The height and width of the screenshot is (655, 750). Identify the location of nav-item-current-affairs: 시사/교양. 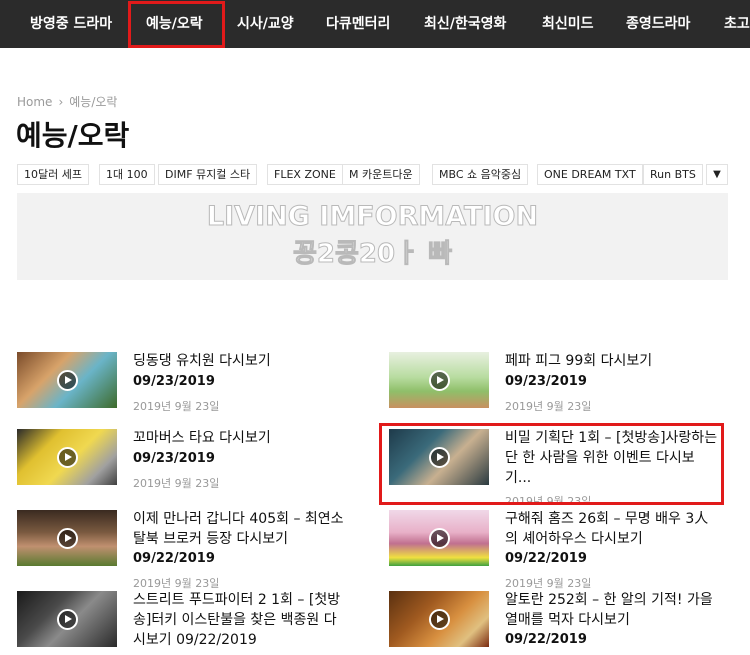
(265, 24).